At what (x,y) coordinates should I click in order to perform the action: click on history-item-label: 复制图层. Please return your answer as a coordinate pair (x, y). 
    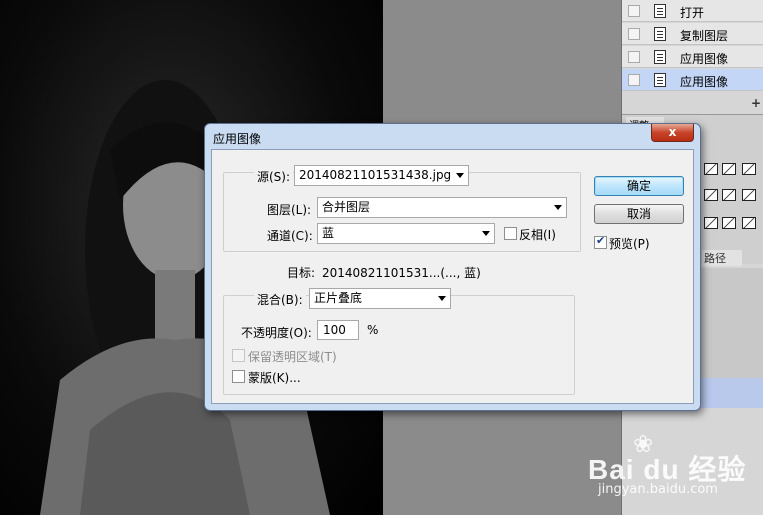
    Looking at the image, I should click on (704, 36).